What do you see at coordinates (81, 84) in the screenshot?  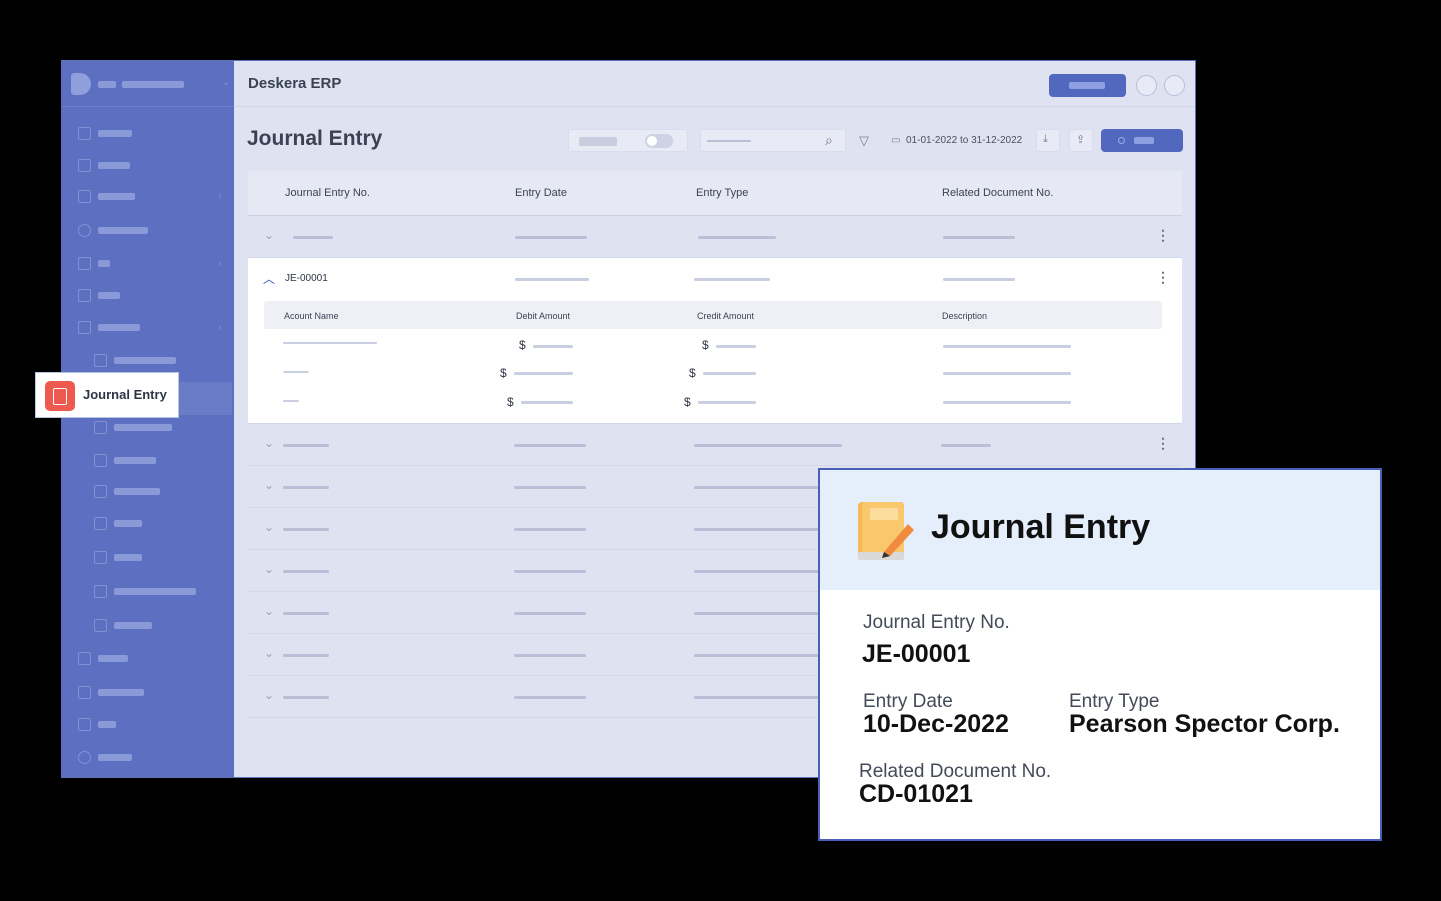 I see `logo-icon` at bounding box center [81, 84].